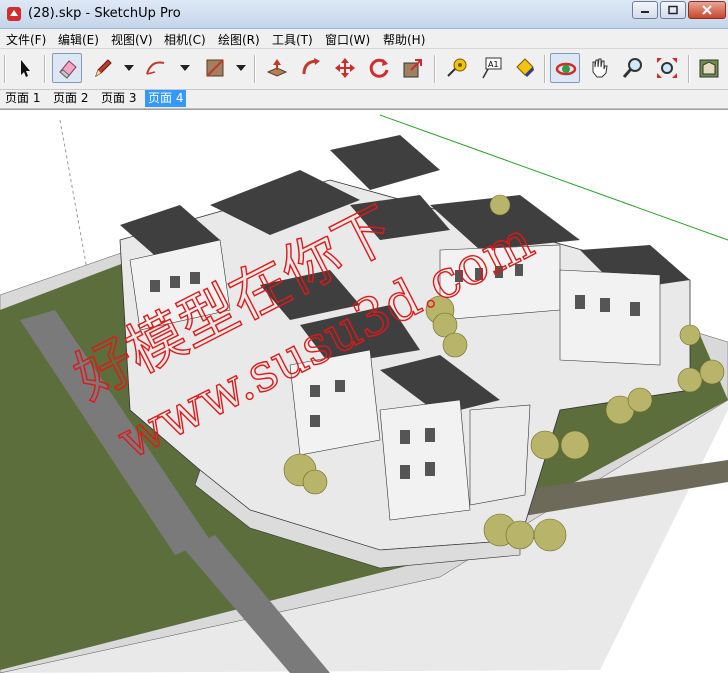  I want to click on maximize-button, so click(673, 10).